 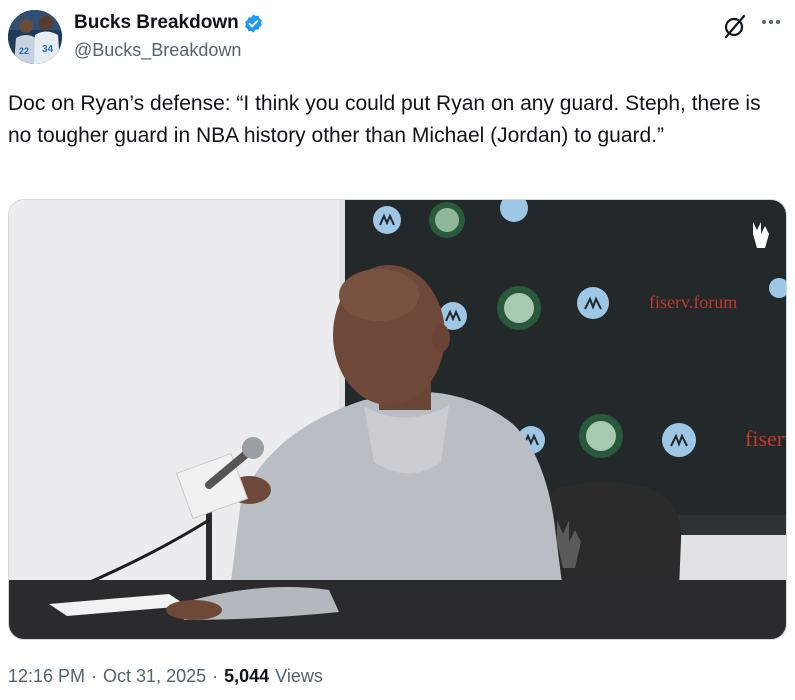 I want to click on author-display-name: Bucks Breakdown, so click(x=156, y=23).